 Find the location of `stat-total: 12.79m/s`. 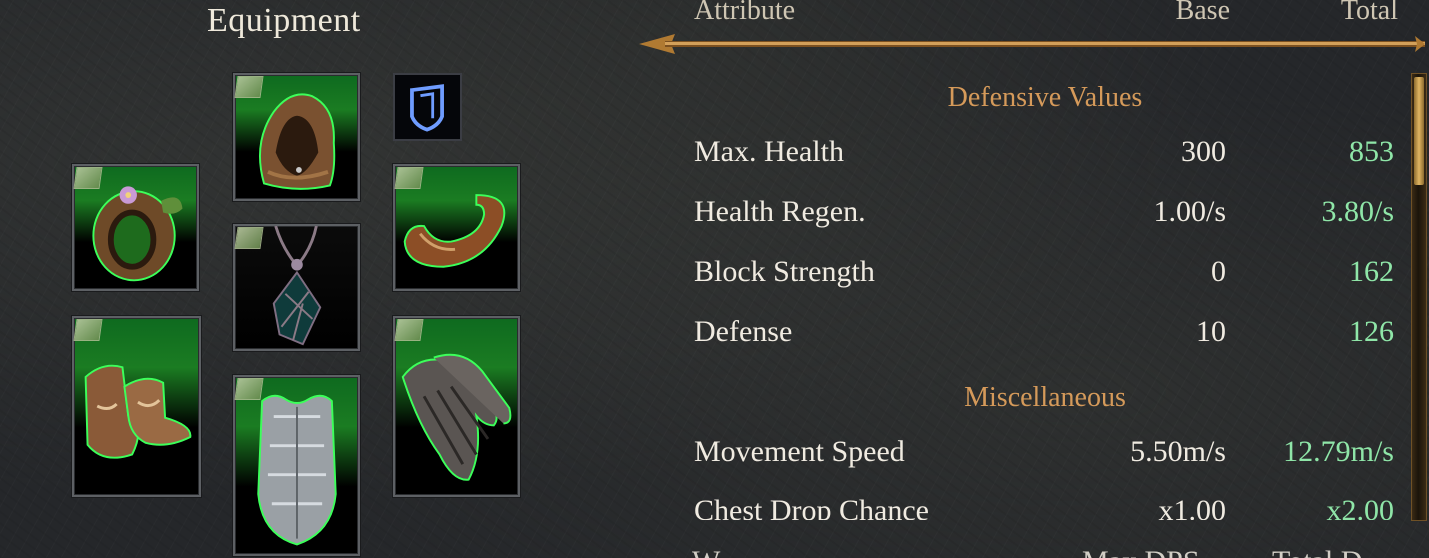

stat-total: 12.79m/s is located at coordinates (1338, 451).